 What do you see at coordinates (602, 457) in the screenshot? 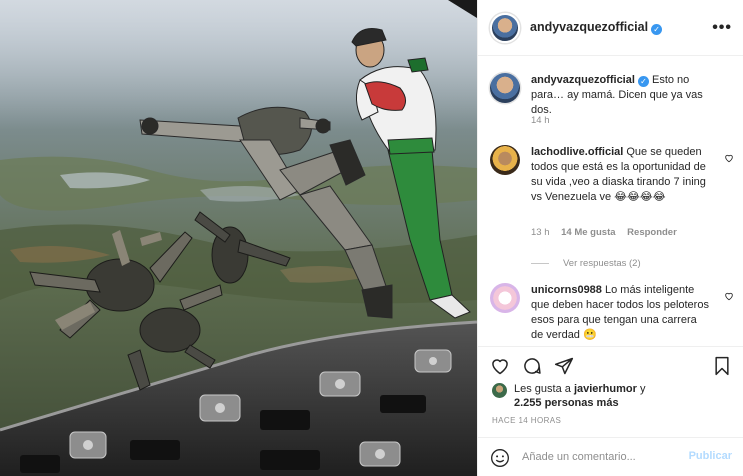
I see `comment-input` at bounding box center [602, 457].